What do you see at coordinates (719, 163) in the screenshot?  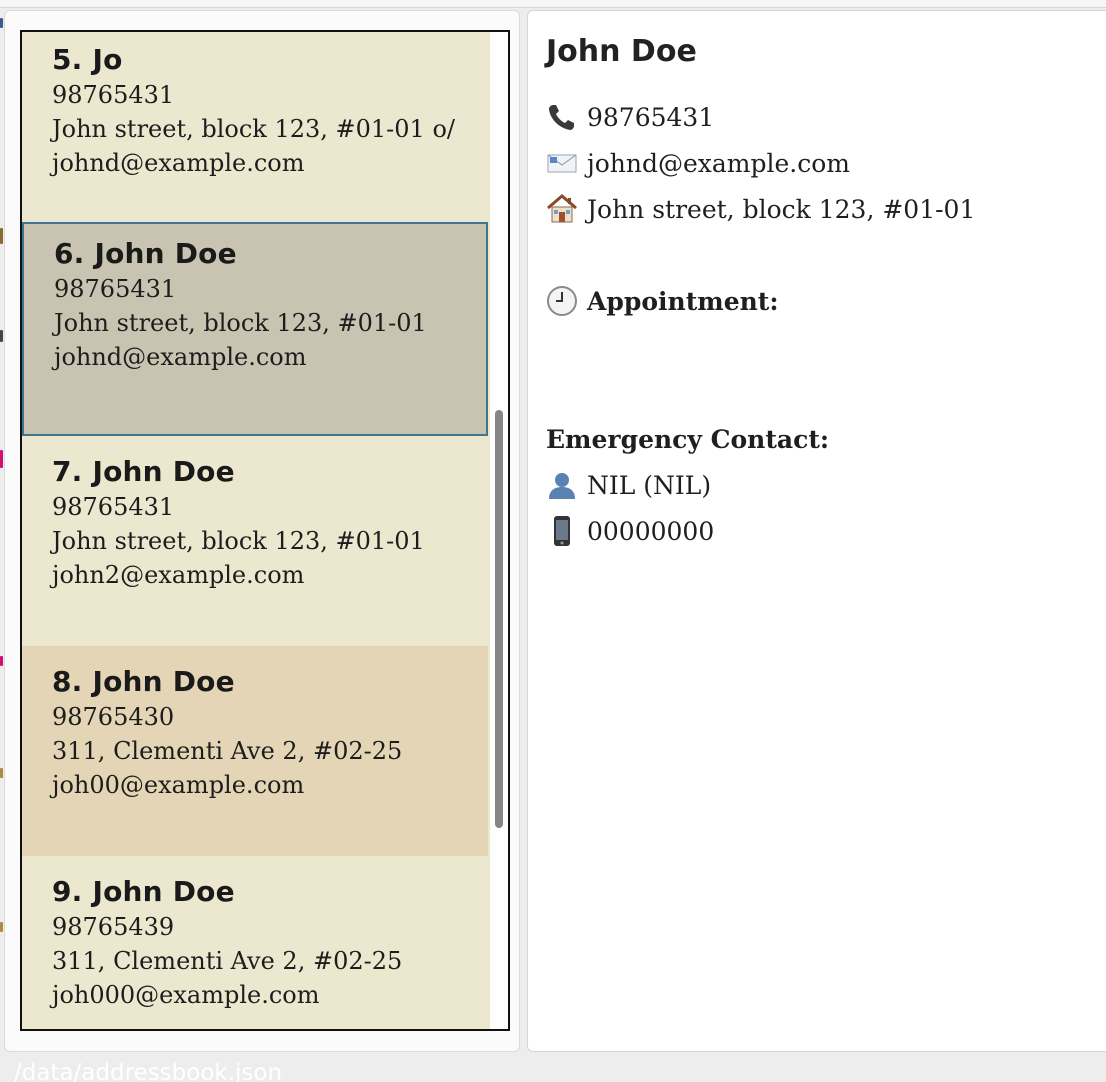 I see `detail-email: johnd@example.com` at bounding box center [719, 163].